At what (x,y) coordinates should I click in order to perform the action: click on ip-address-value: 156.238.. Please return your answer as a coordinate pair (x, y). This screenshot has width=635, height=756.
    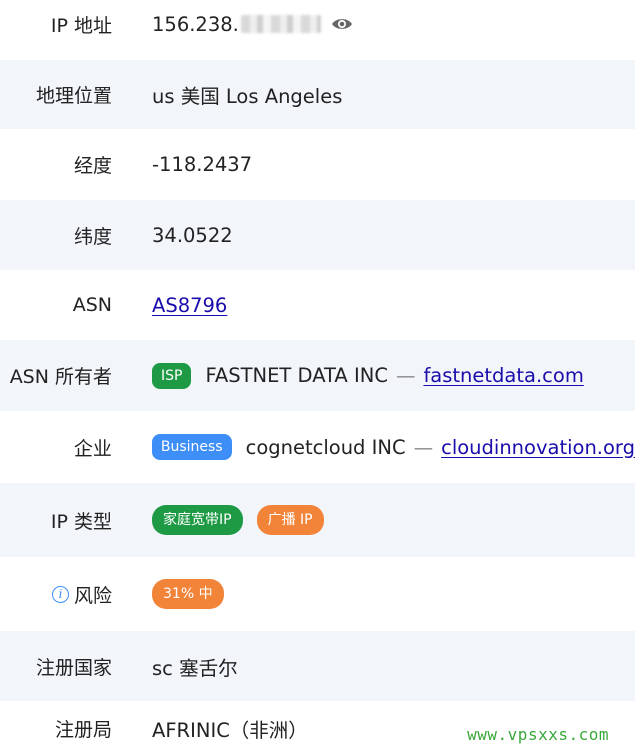
    Looking at the image, I should click on (252, 24).